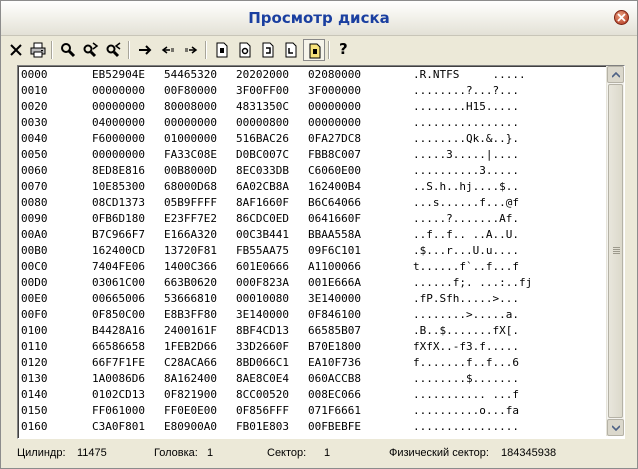  I want to click on view-mode-5-button, so click(314, 50).